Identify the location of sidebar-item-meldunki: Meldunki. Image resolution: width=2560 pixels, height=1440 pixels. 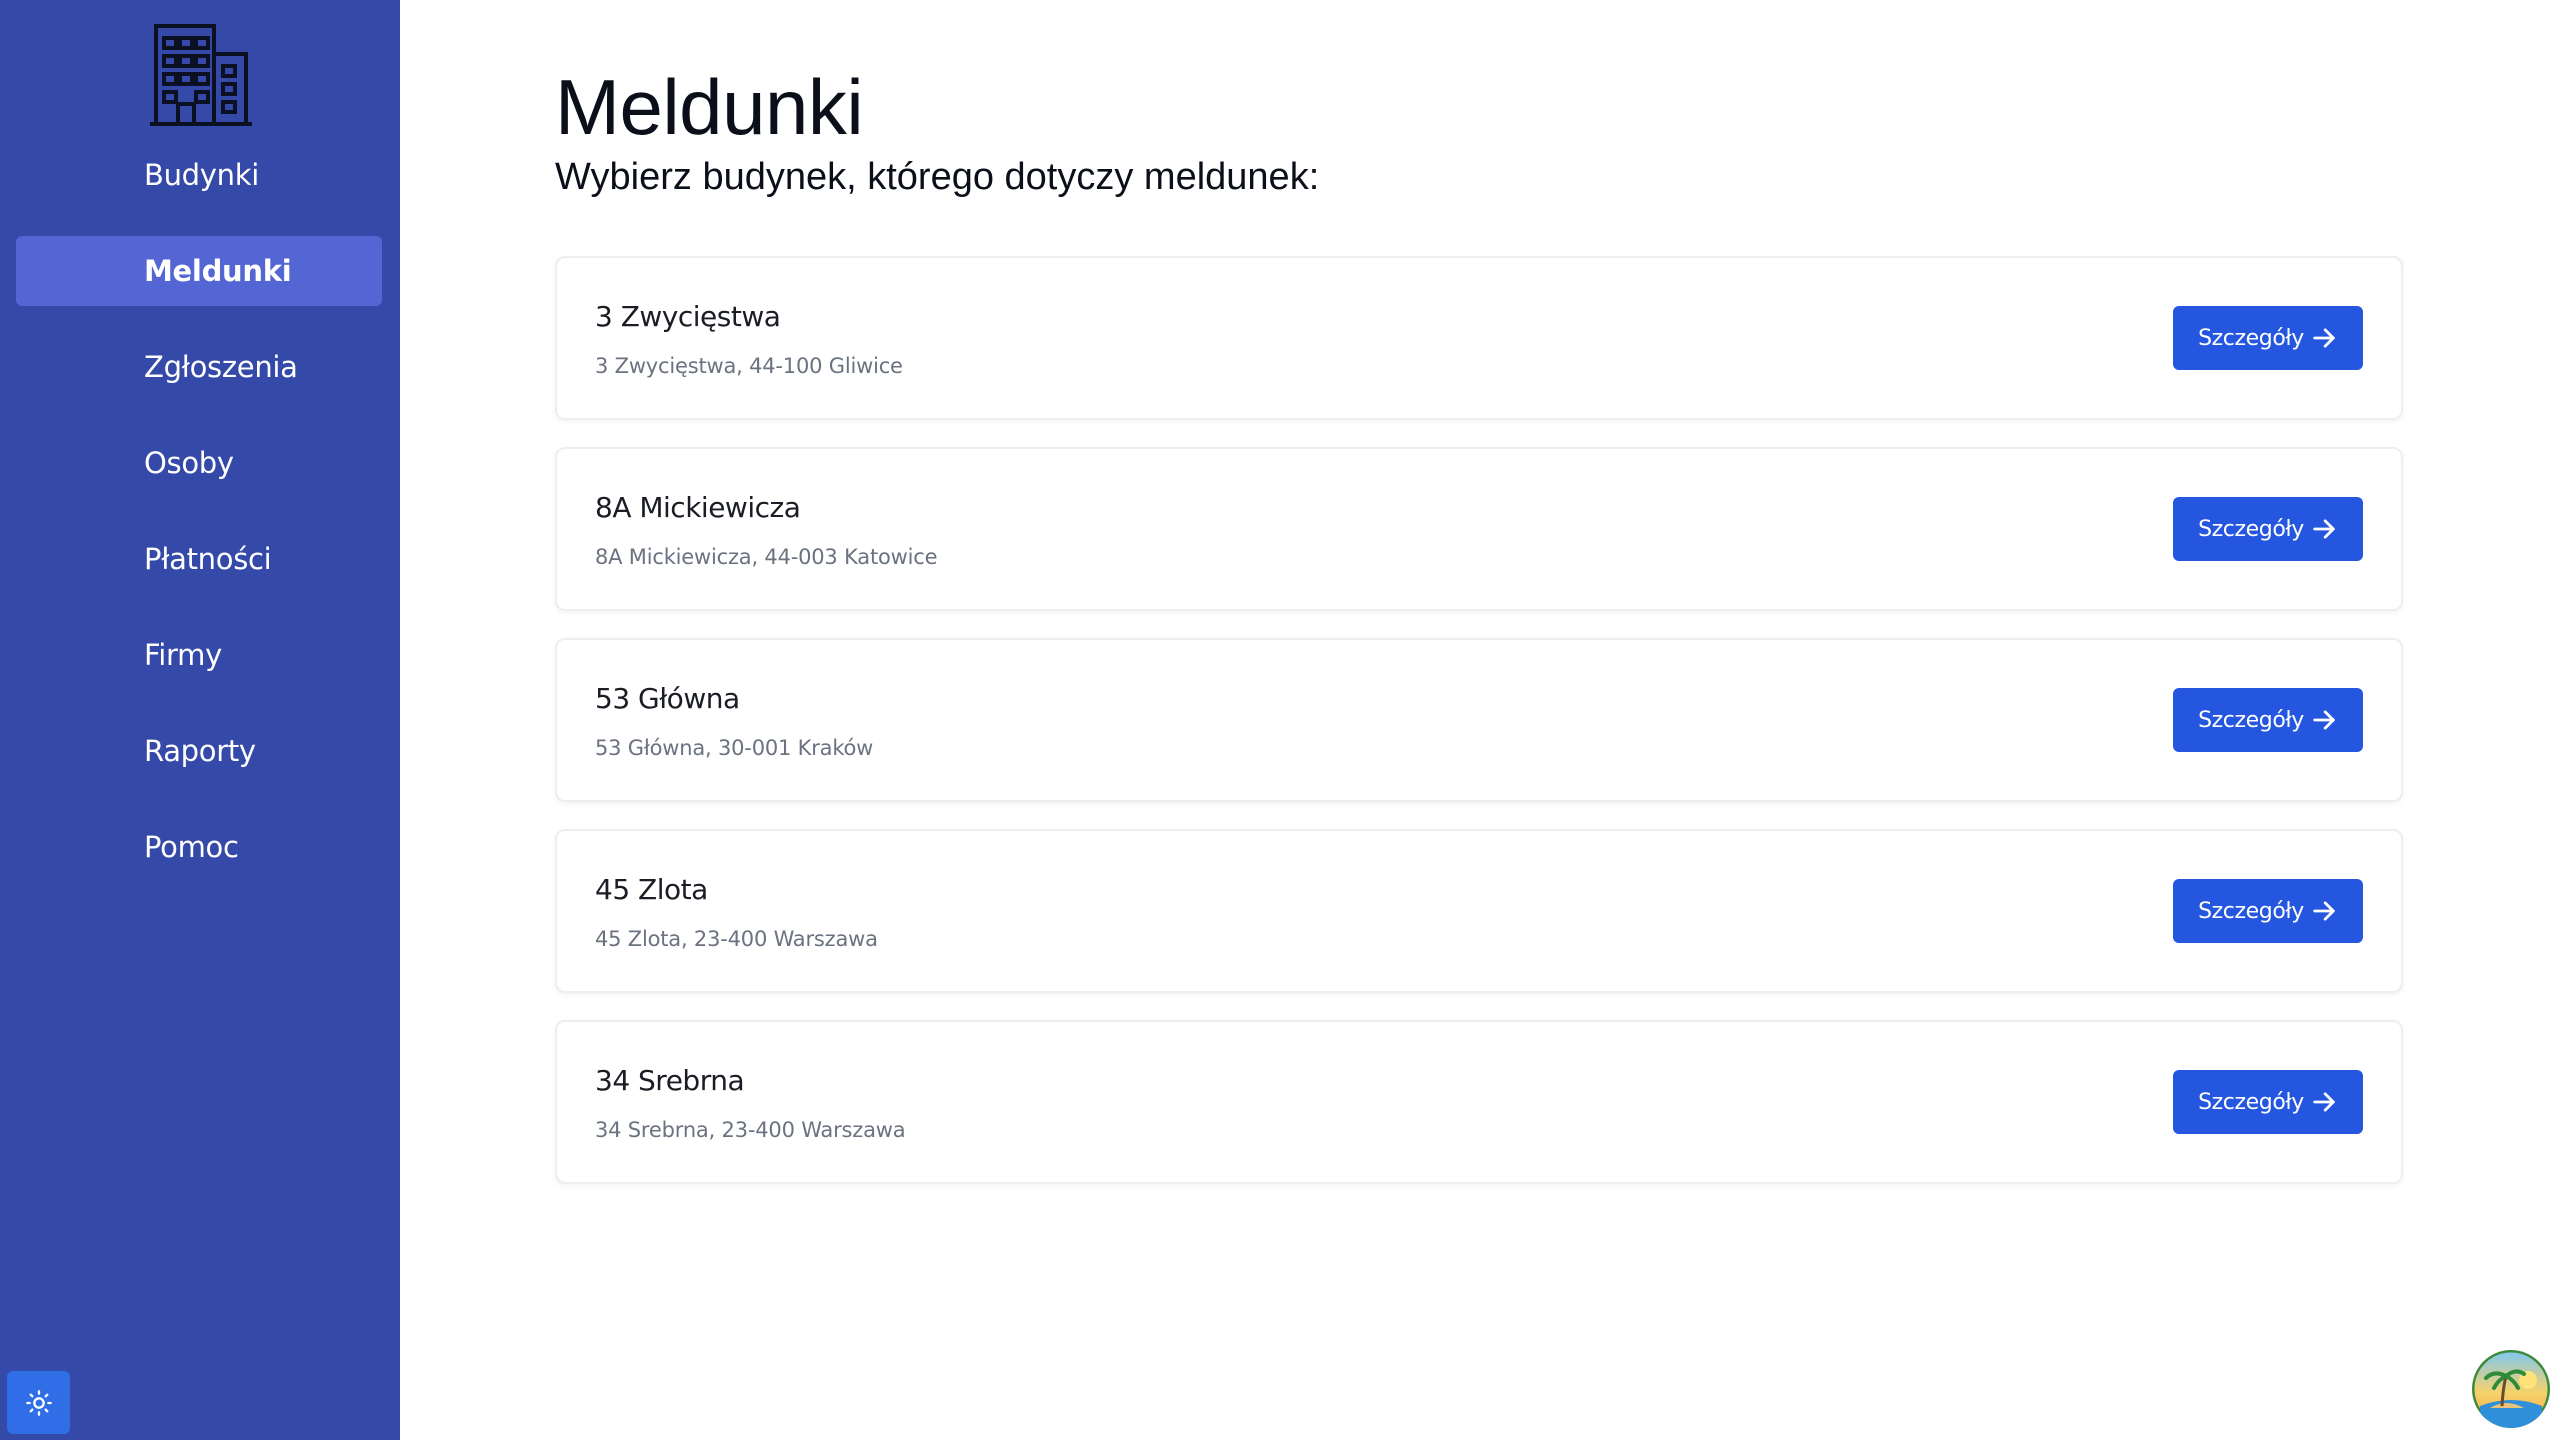
(199, 271).